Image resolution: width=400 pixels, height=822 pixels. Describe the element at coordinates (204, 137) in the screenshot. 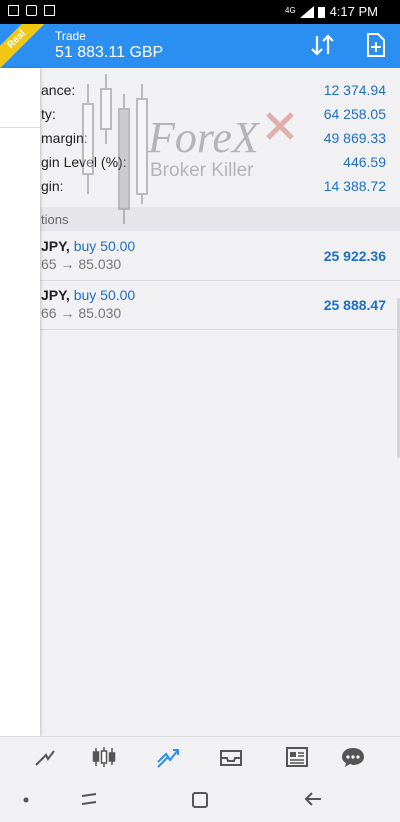

I see `watermark-title: ForeX` at that location.